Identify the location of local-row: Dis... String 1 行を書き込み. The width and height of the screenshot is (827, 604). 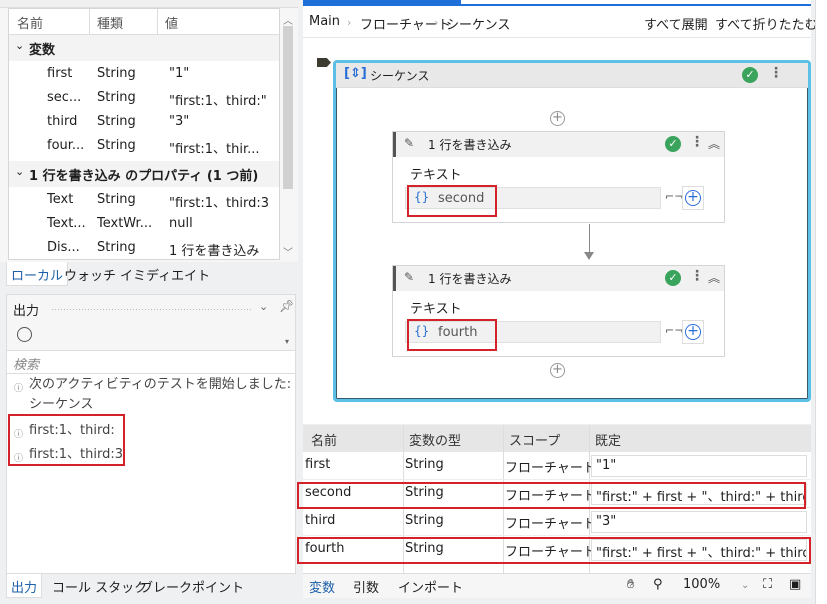
(144, 248).